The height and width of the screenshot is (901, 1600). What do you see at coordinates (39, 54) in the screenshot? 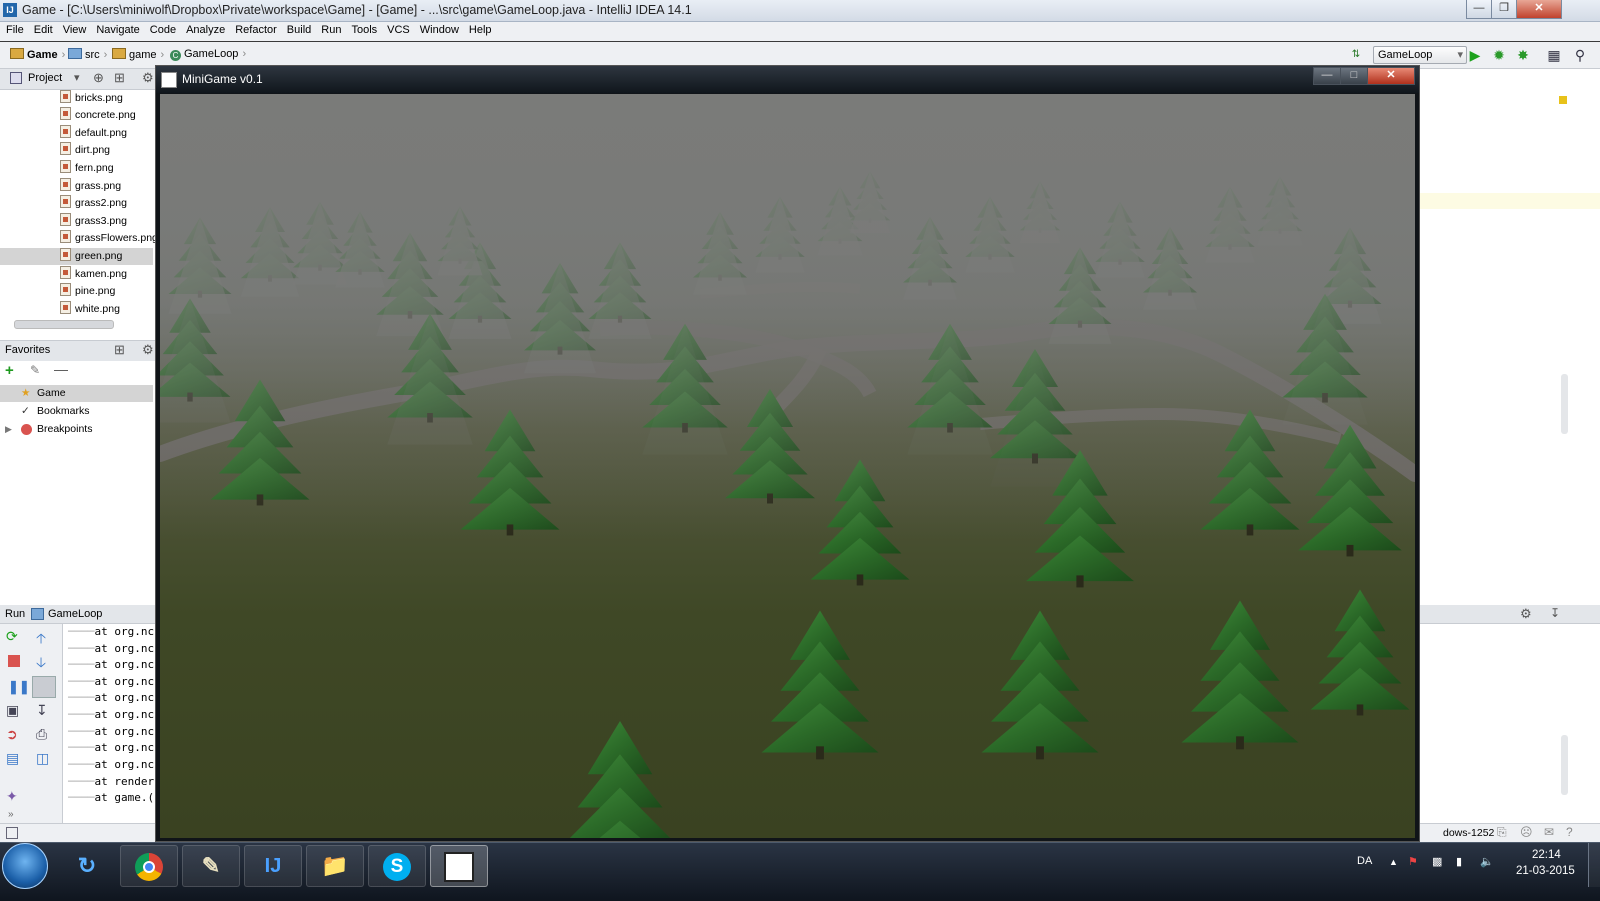
I see `breadcrumb-game: Game ›` at bounding box center [39, 54].